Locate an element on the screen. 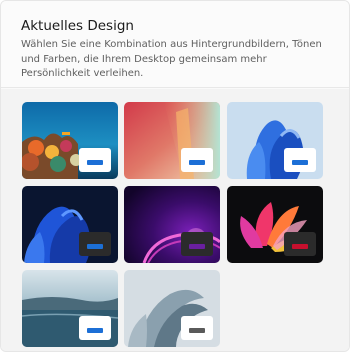 This screenshot has width=350, height=352. theme-tile-gradient is located at coordinates (172, 140).